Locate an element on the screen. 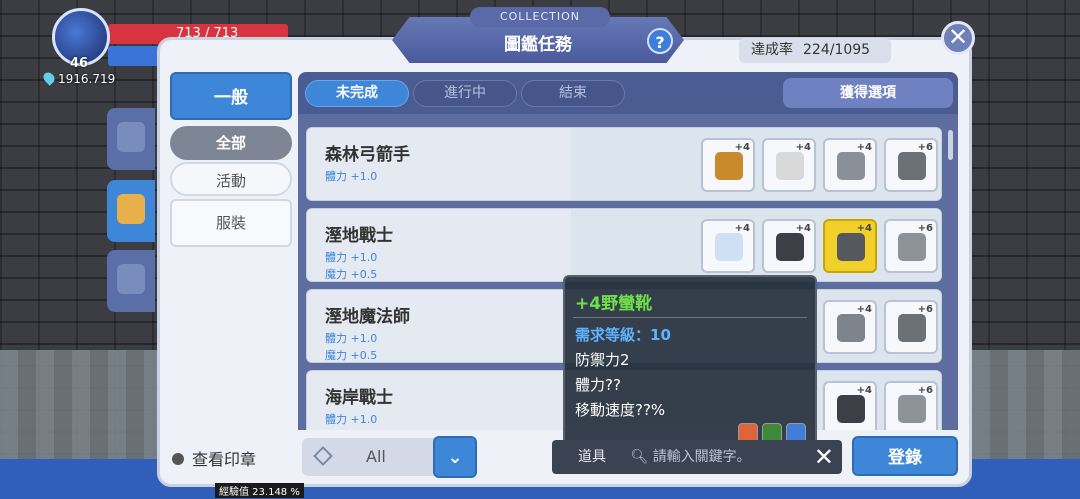 The width and height of the screenshot is (1080, 499). list-scrollbar is located at coordinates (950, 145).